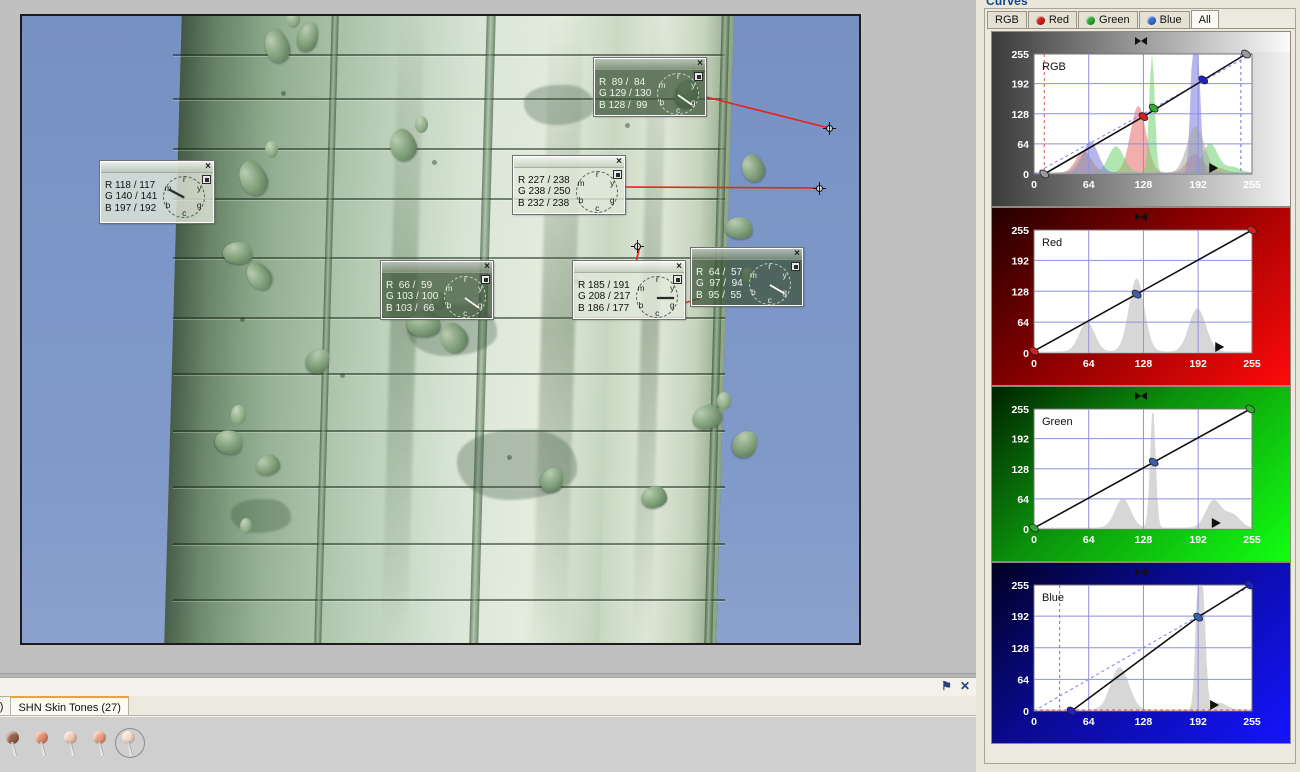  Describe the element at coordinates (69, 705) in the screenshot. I see `dock-tab-1: SHN Skin Tones (27)` at that location.